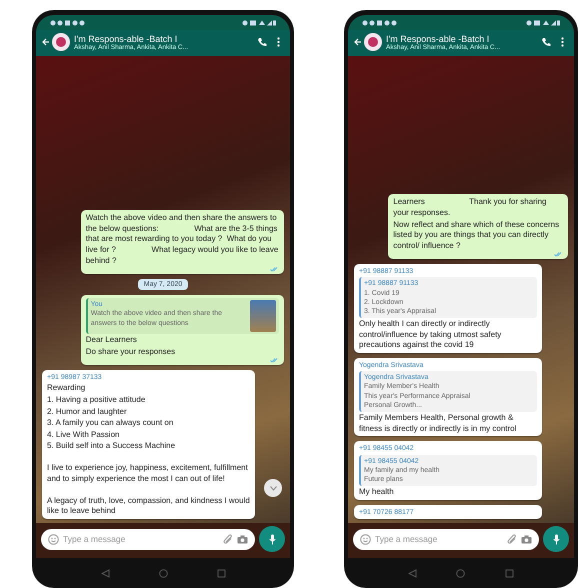  I want to click on message-text: 1. Having a positive attitude, so click(96, 400).